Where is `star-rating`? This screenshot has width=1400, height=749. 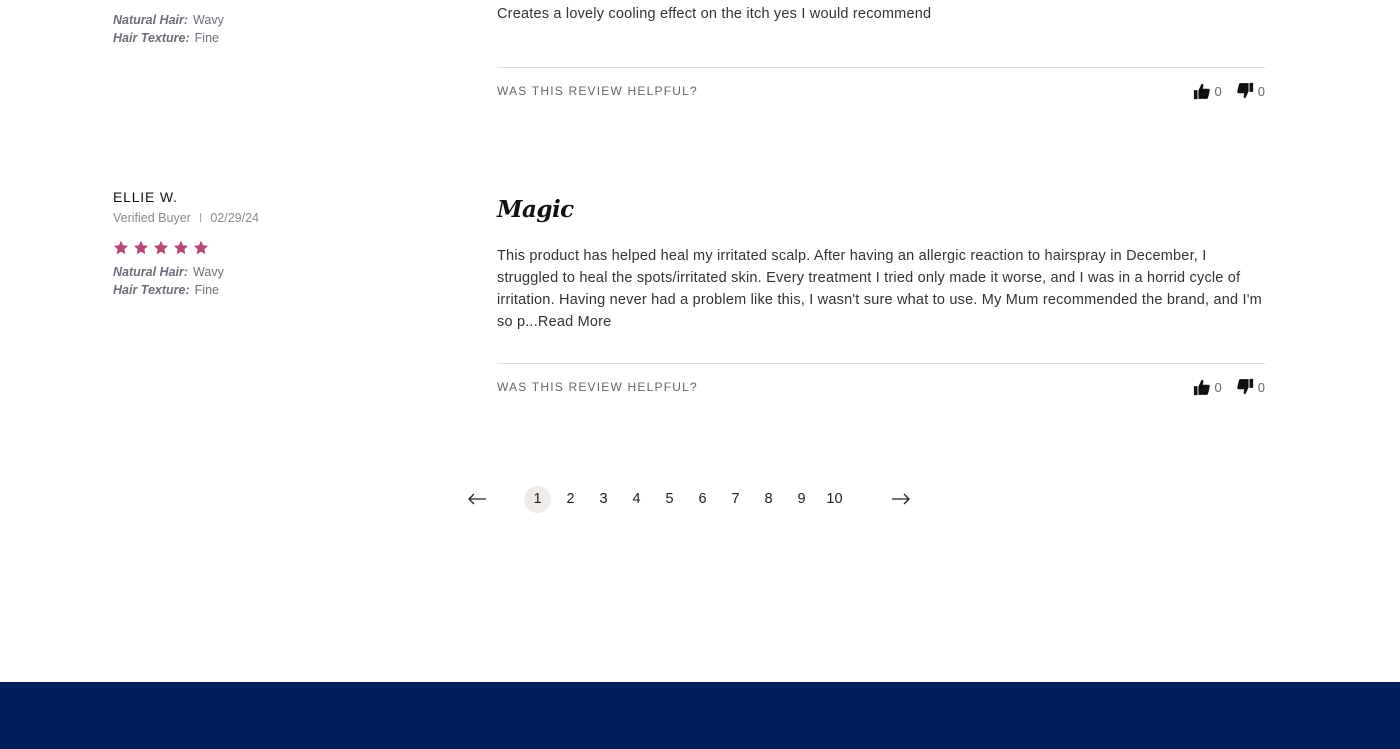
star-rating is located at coordinates (278, 249).